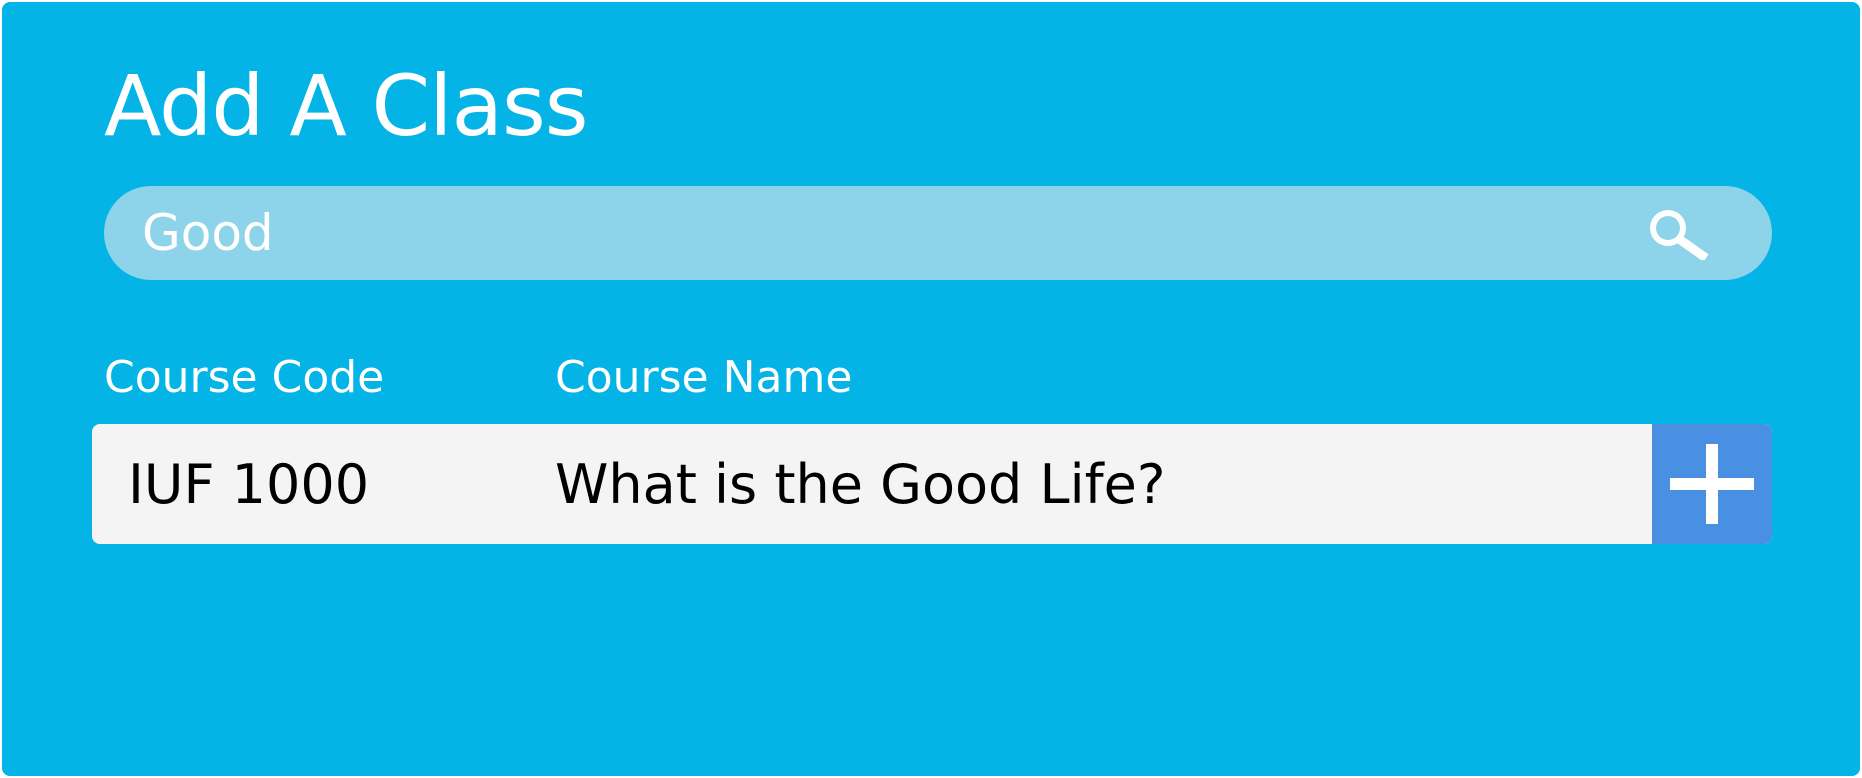  I want to click on course-code-cell: IUF 1000, so click(249, 484).